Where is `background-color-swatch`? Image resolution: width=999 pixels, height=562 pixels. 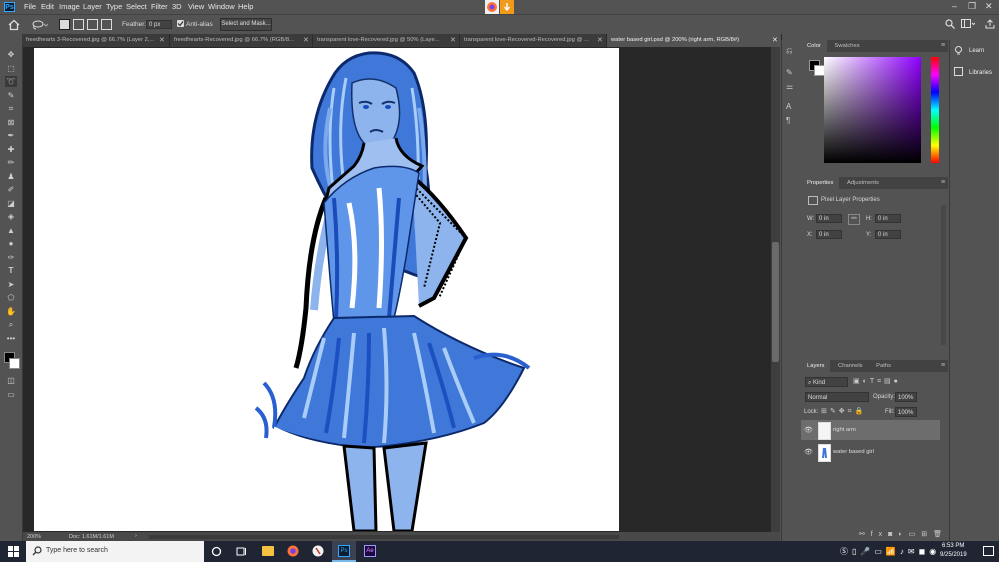
background-color-swatch is located at coordinates (14, 363).